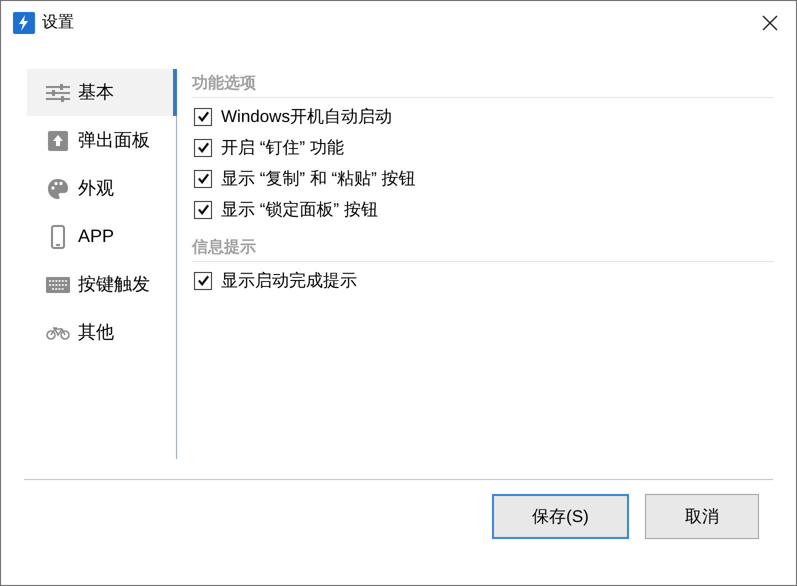 The width and height of the screenshot is (797, 586). Describe the element at coordinates (102, 92) in the screenshot. I see `sidebar-item: 基本` at that location.